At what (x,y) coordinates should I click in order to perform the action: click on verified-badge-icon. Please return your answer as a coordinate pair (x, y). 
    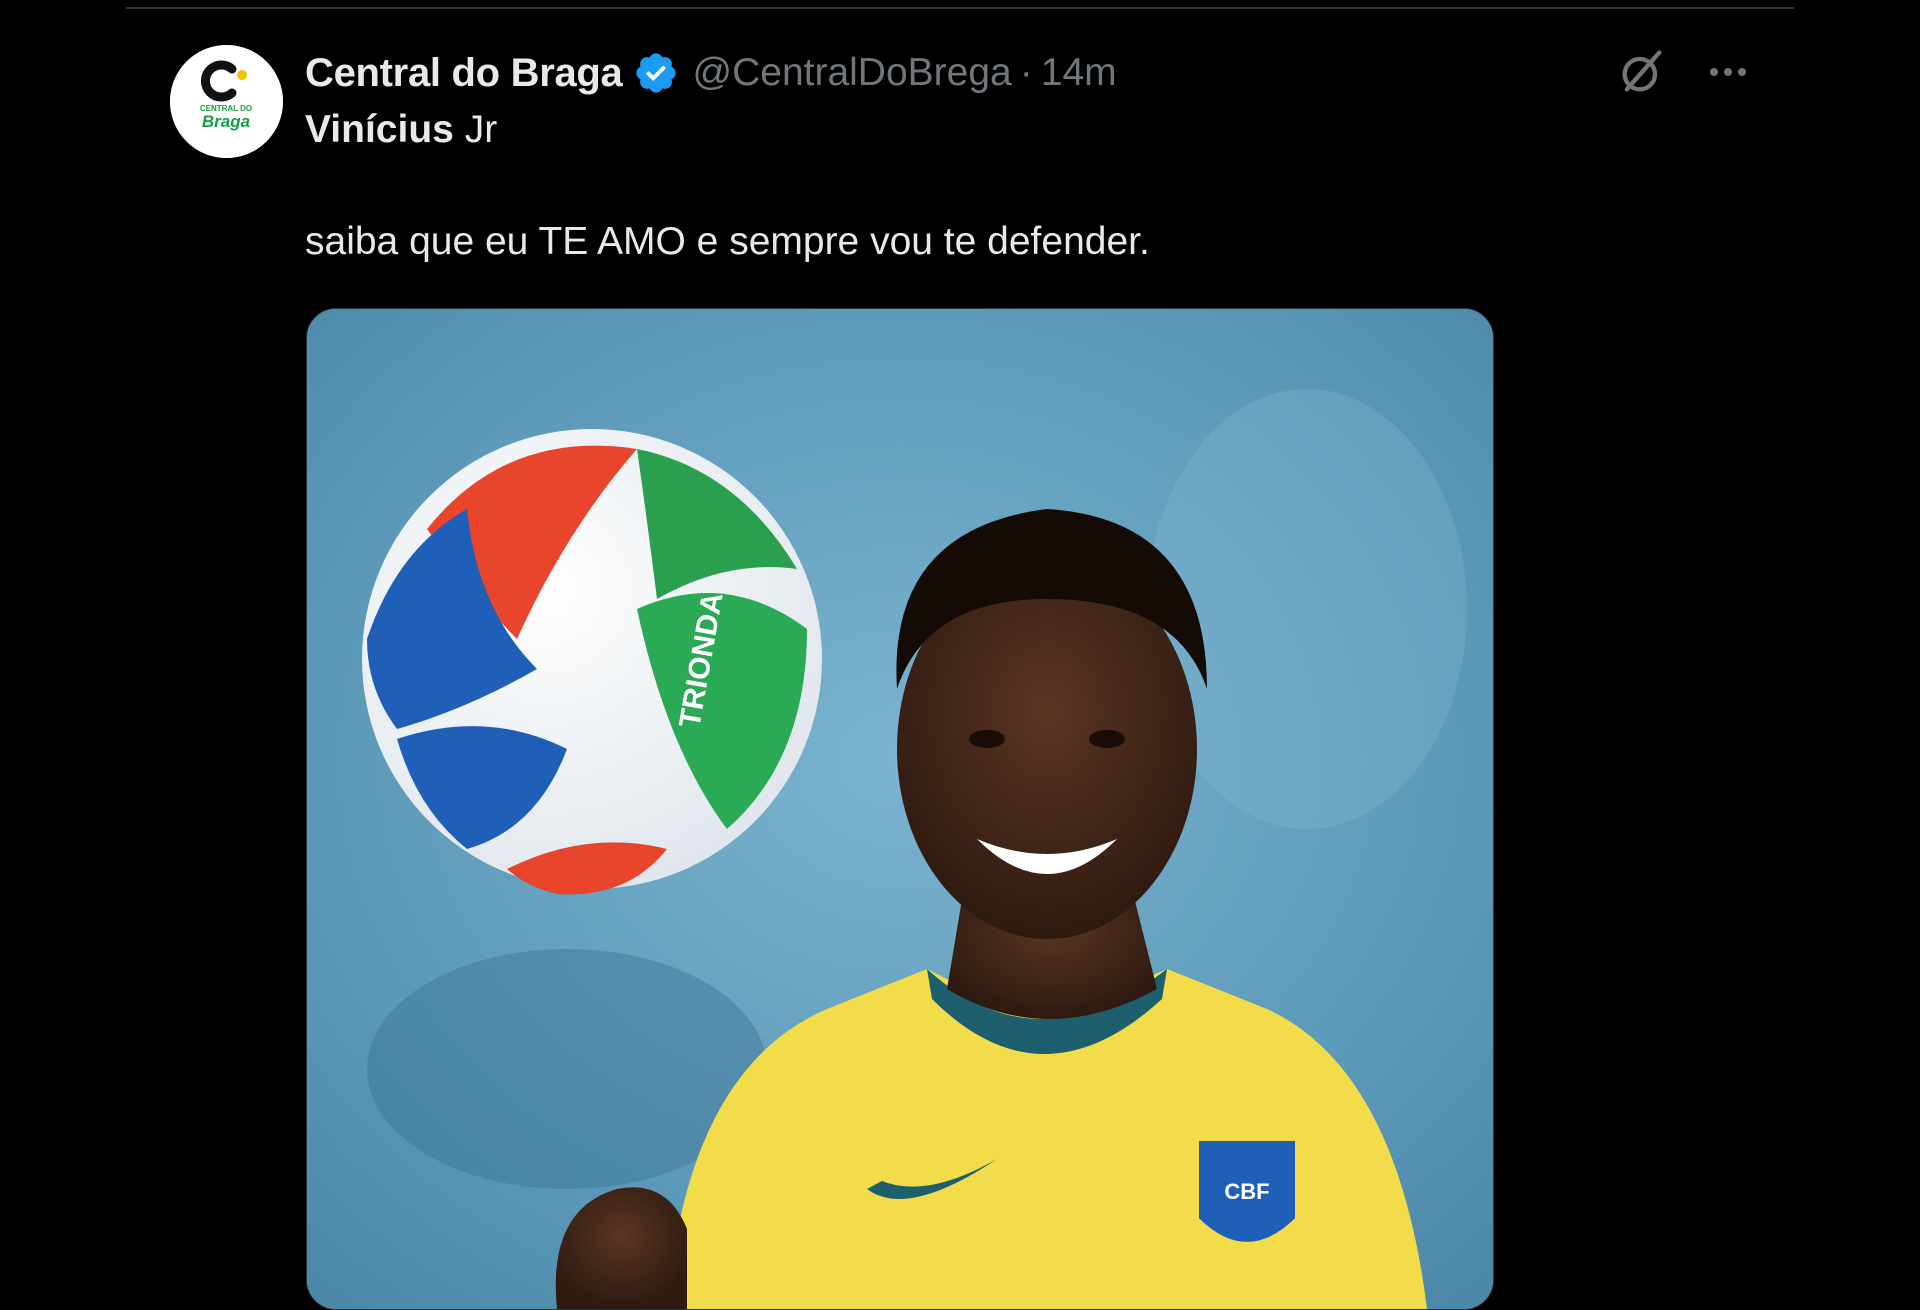
    Looking at the image, I should click on (656, 73).